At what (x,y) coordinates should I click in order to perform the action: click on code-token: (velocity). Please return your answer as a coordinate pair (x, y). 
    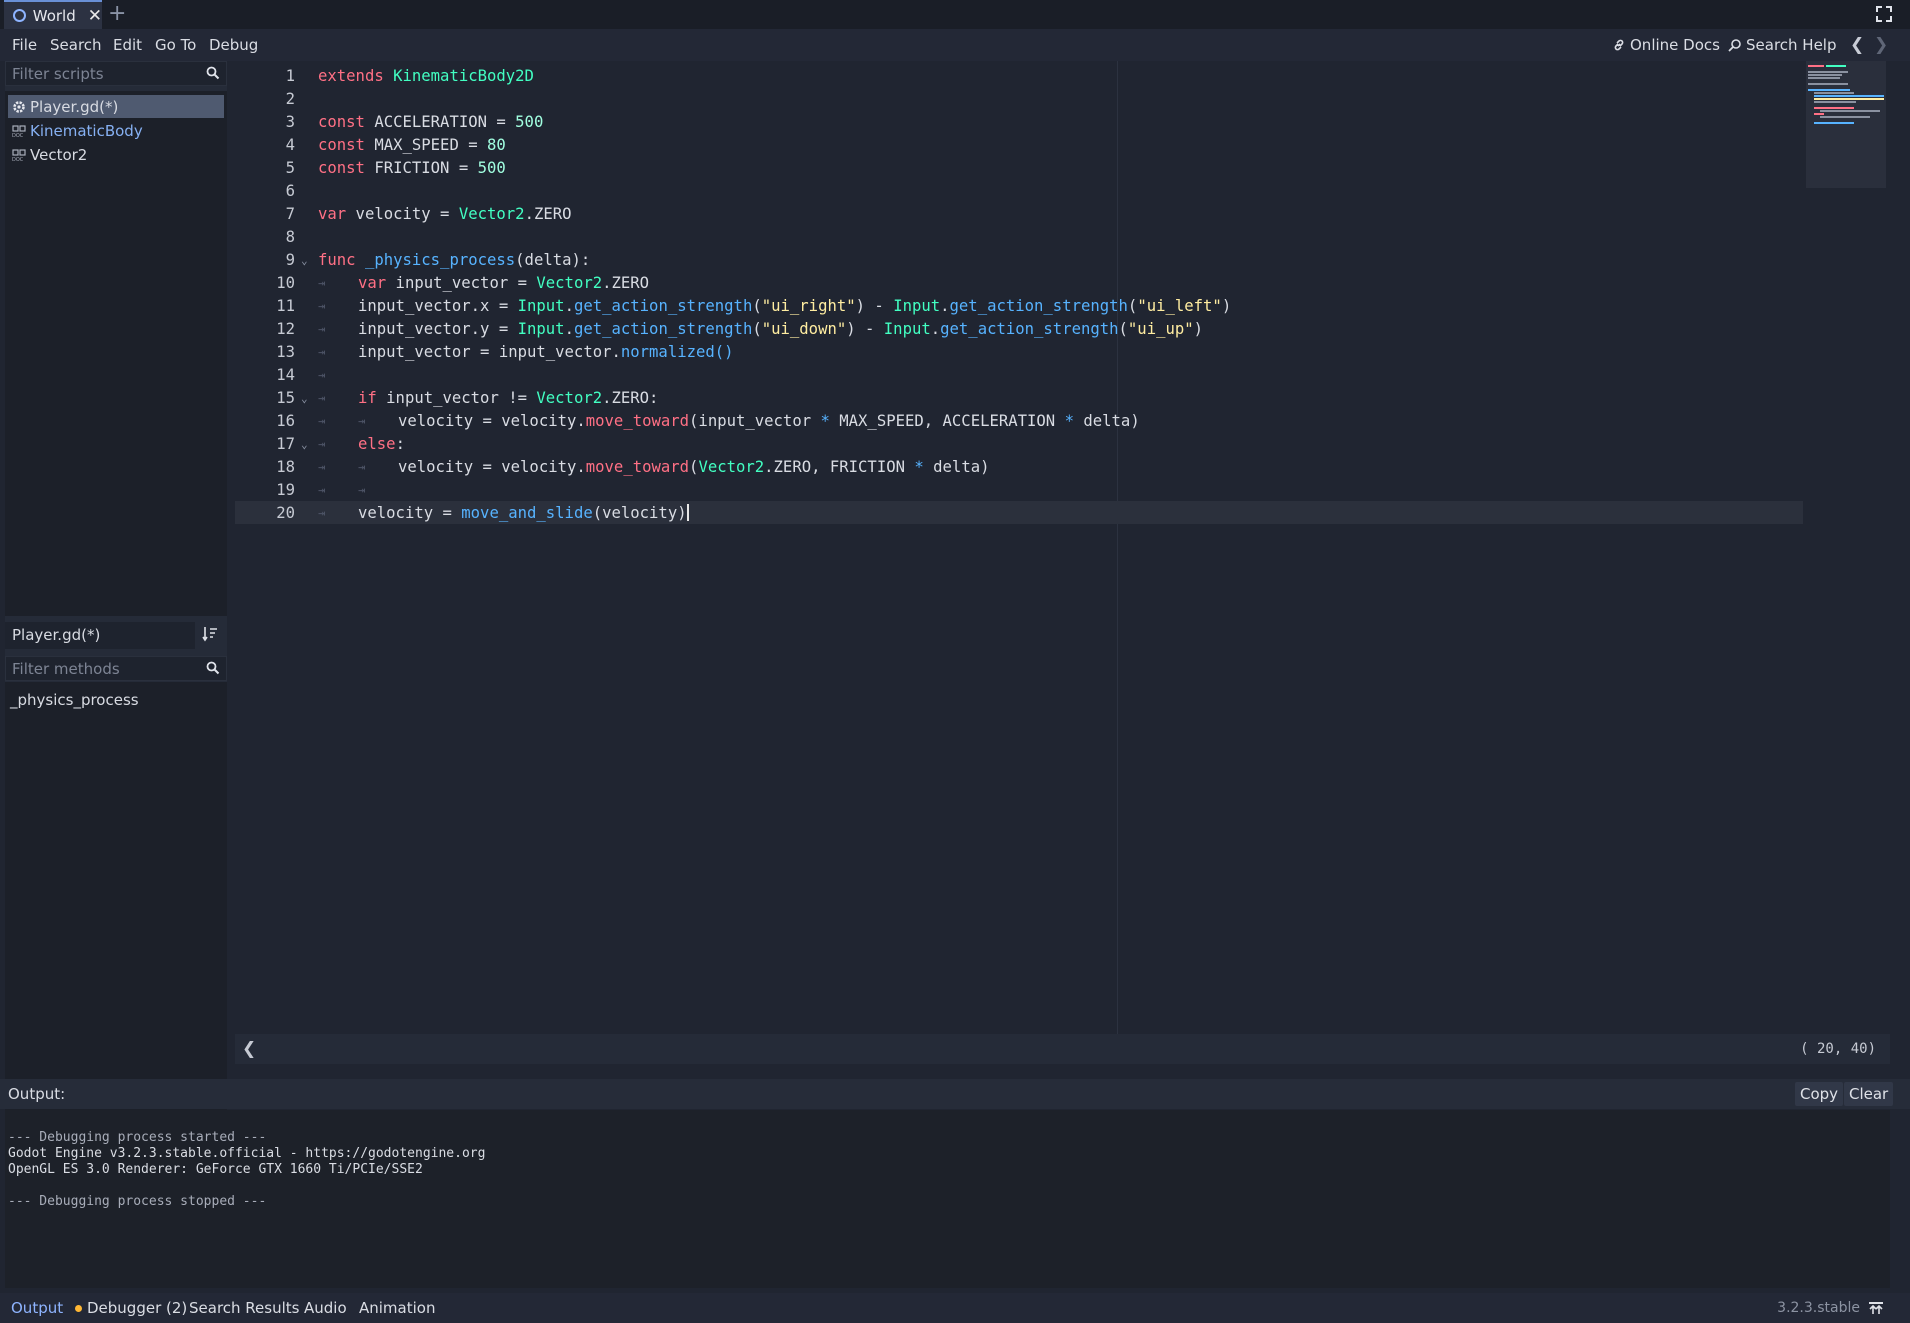
    Looking at the image, I should click on (639, 513).